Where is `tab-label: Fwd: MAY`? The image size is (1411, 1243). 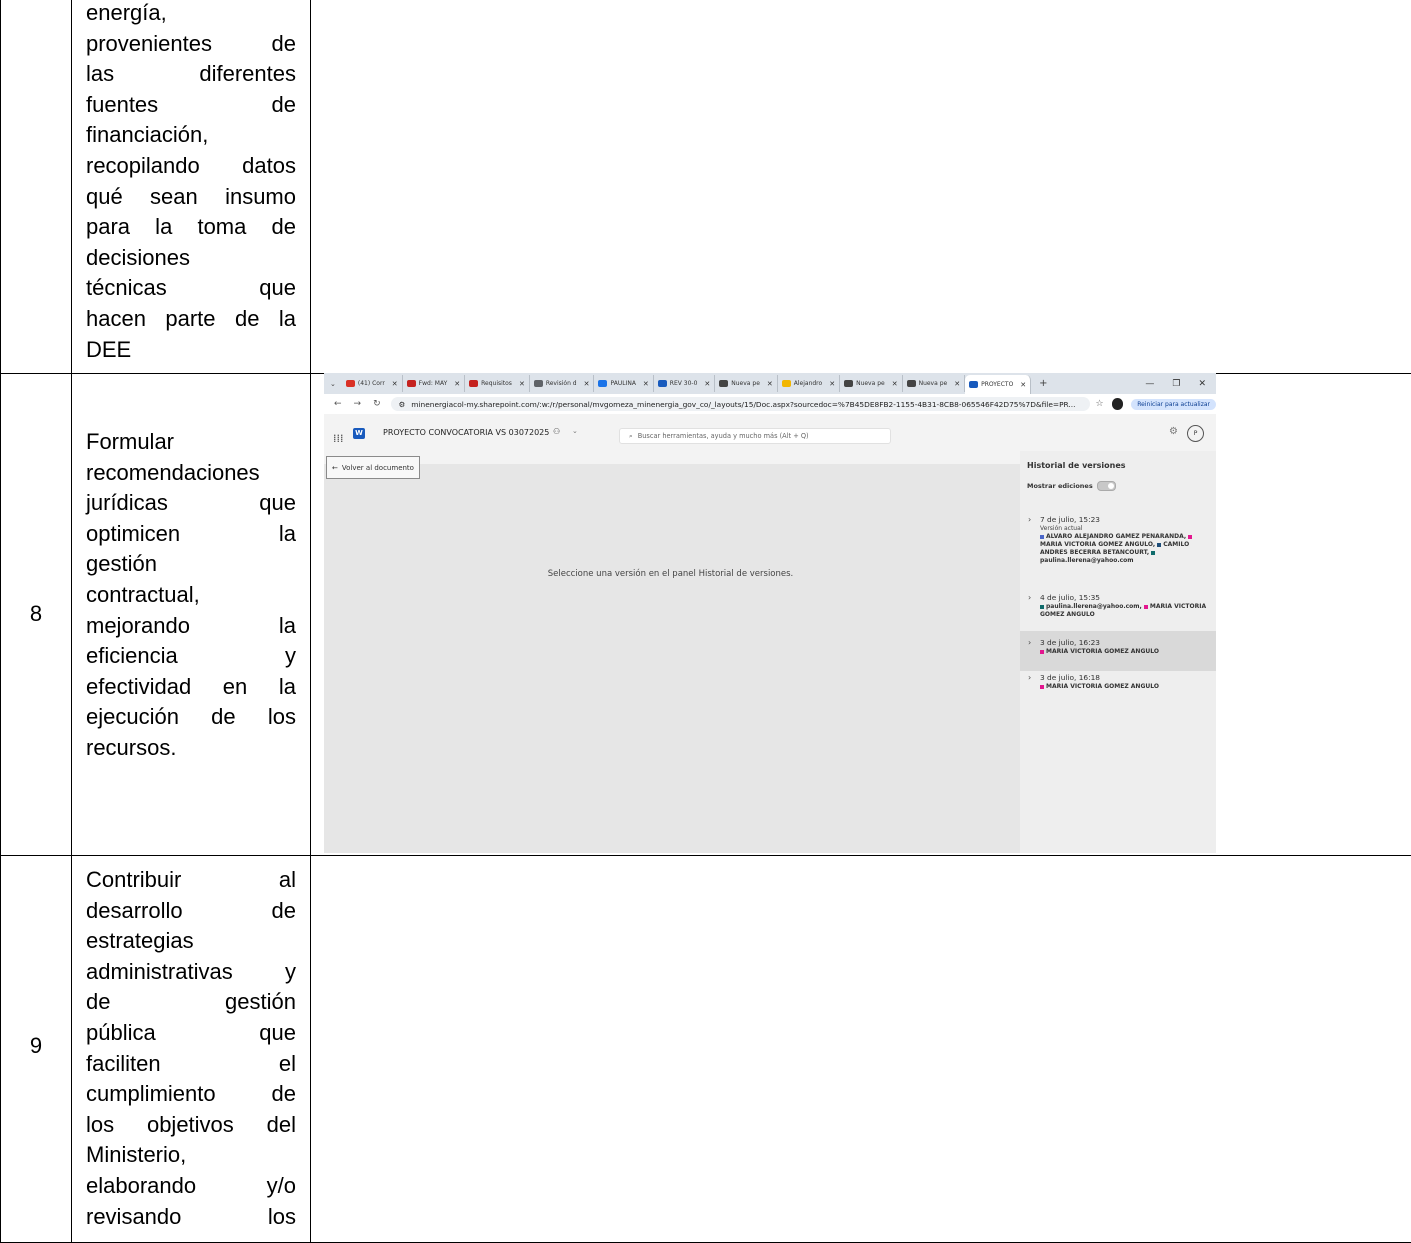 tab-label: Fwd: MAY is located at coordinates (433, 383).